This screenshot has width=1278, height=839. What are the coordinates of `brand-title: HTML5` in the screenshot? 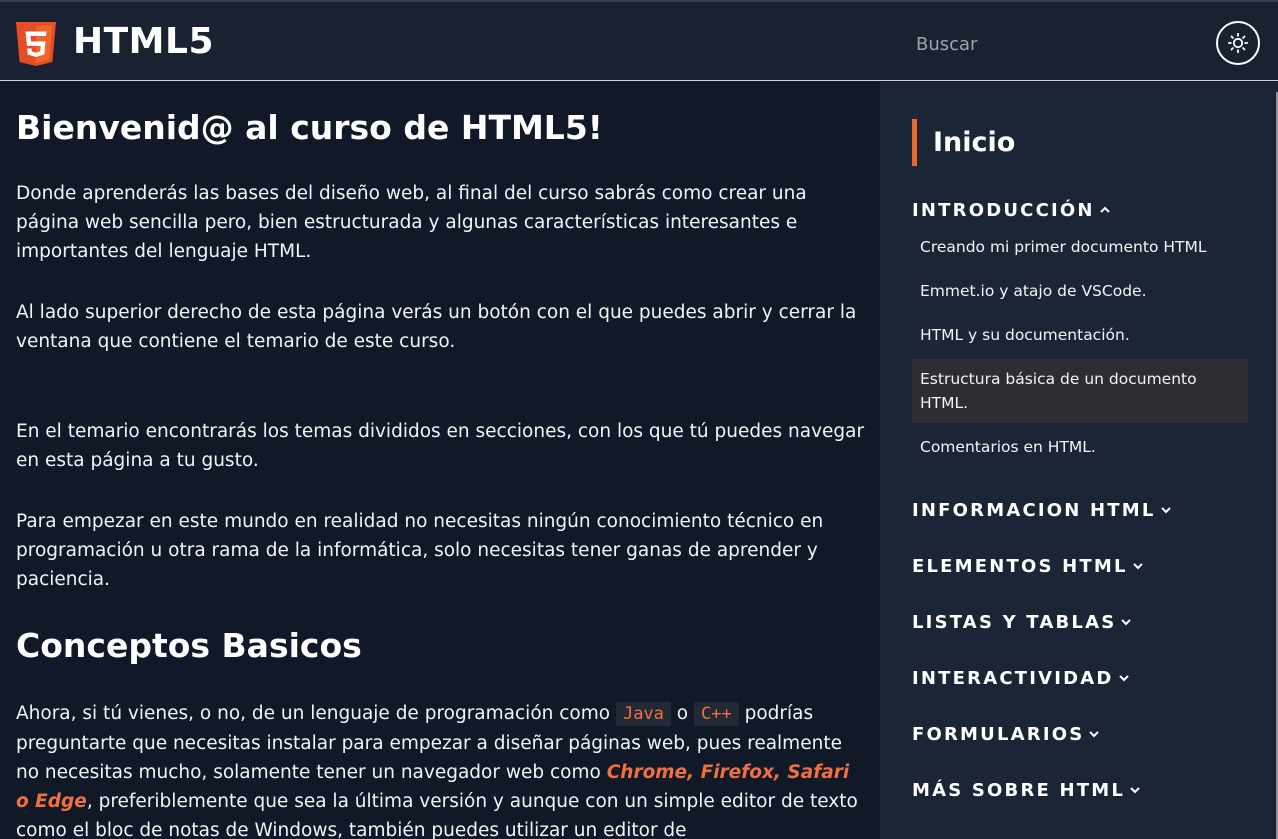 It's located at (143, 42).